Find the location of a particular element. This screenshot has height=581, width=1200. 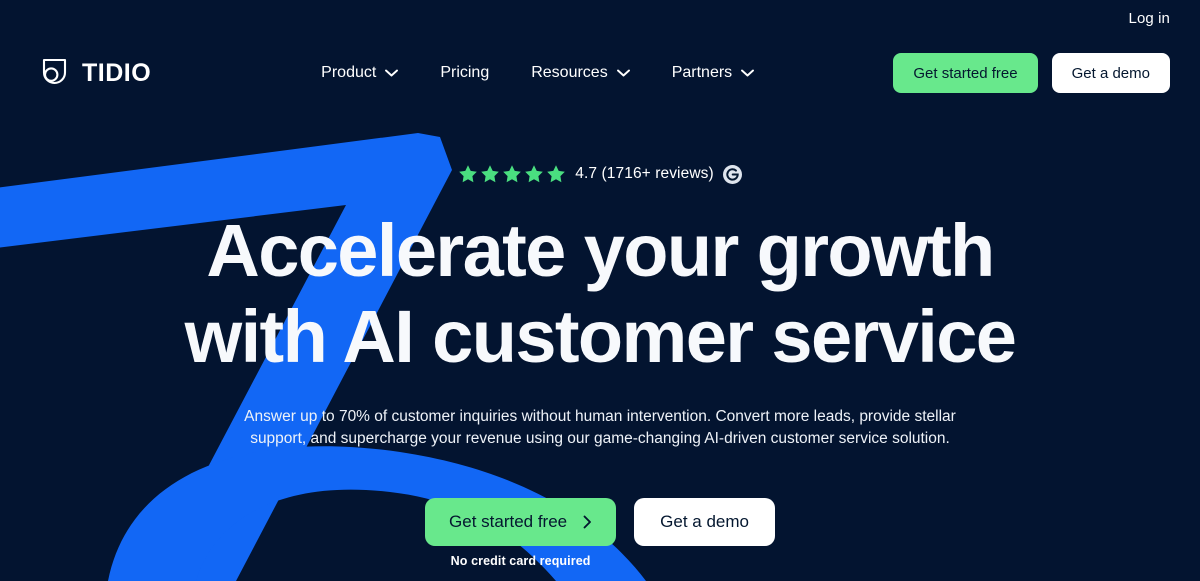

g2-logo-icon is located at coordinates (732, 174).